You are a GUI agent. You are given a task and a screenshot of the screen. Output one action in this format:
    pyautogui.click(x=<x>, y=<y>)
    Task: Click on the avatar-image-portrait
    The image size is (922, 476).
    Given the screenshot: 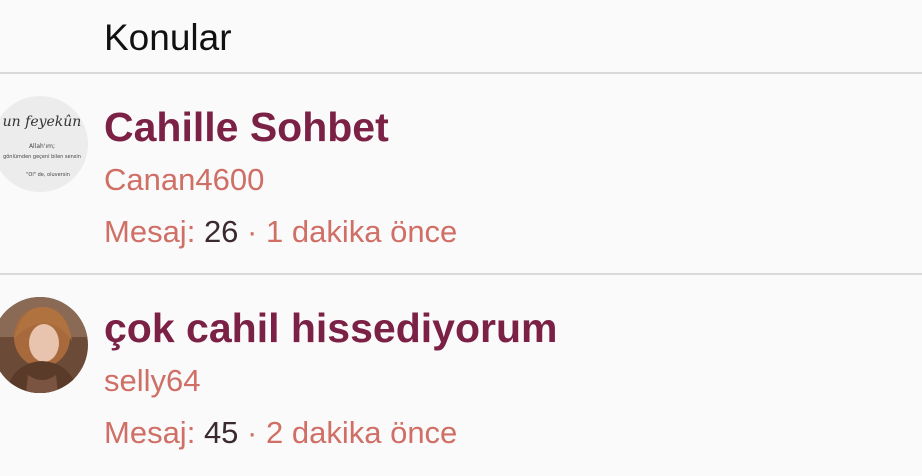 What is the action you would take?
    pyautogui.click(x=44, y=345)
    